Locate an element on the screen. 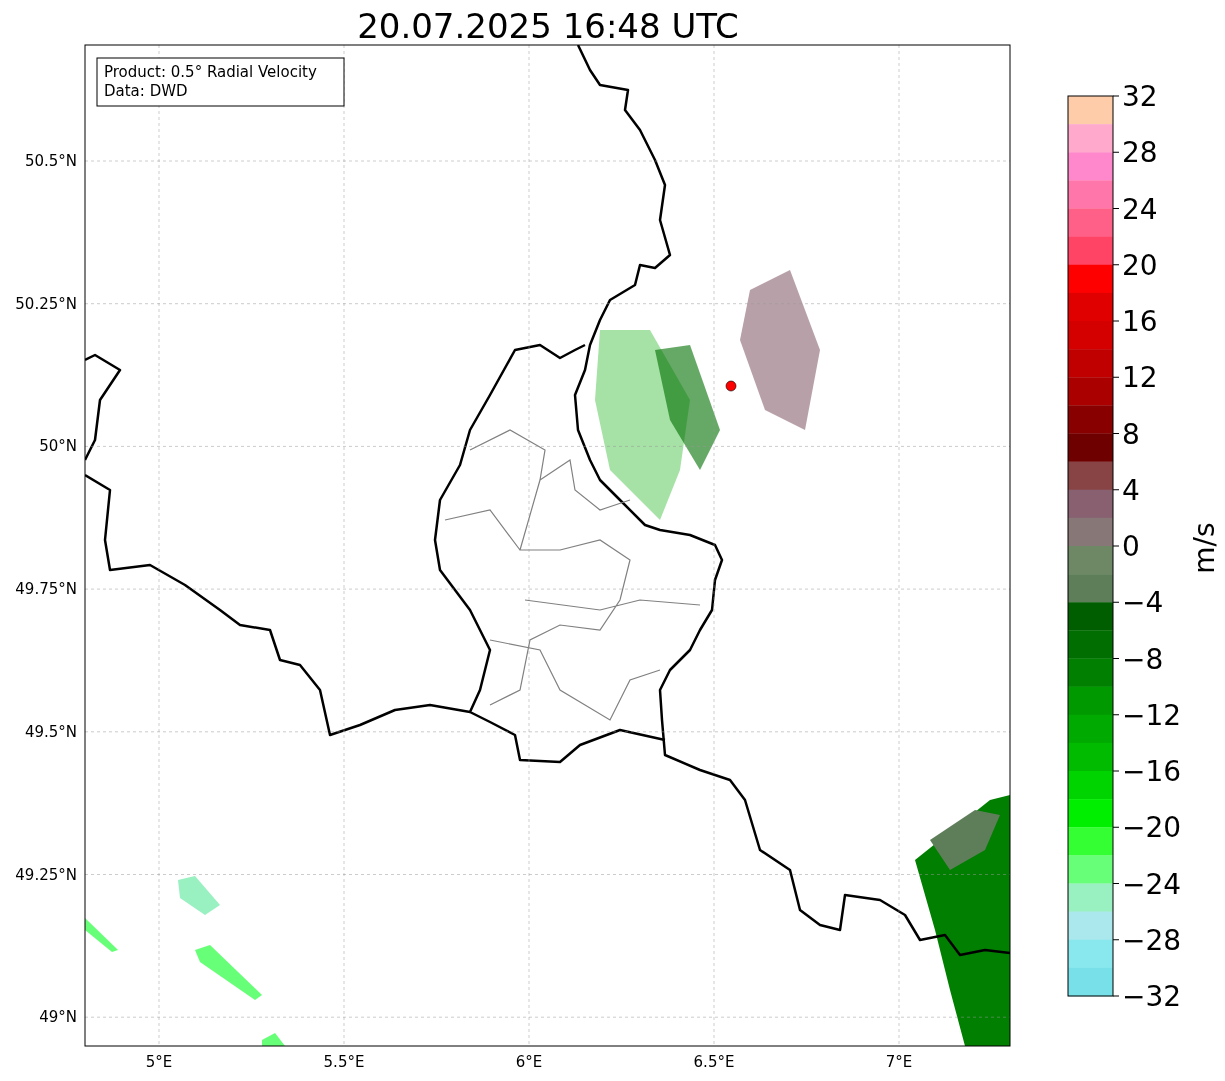  colorbar-tick-label: 8 is located at coordinates (1131, 434).